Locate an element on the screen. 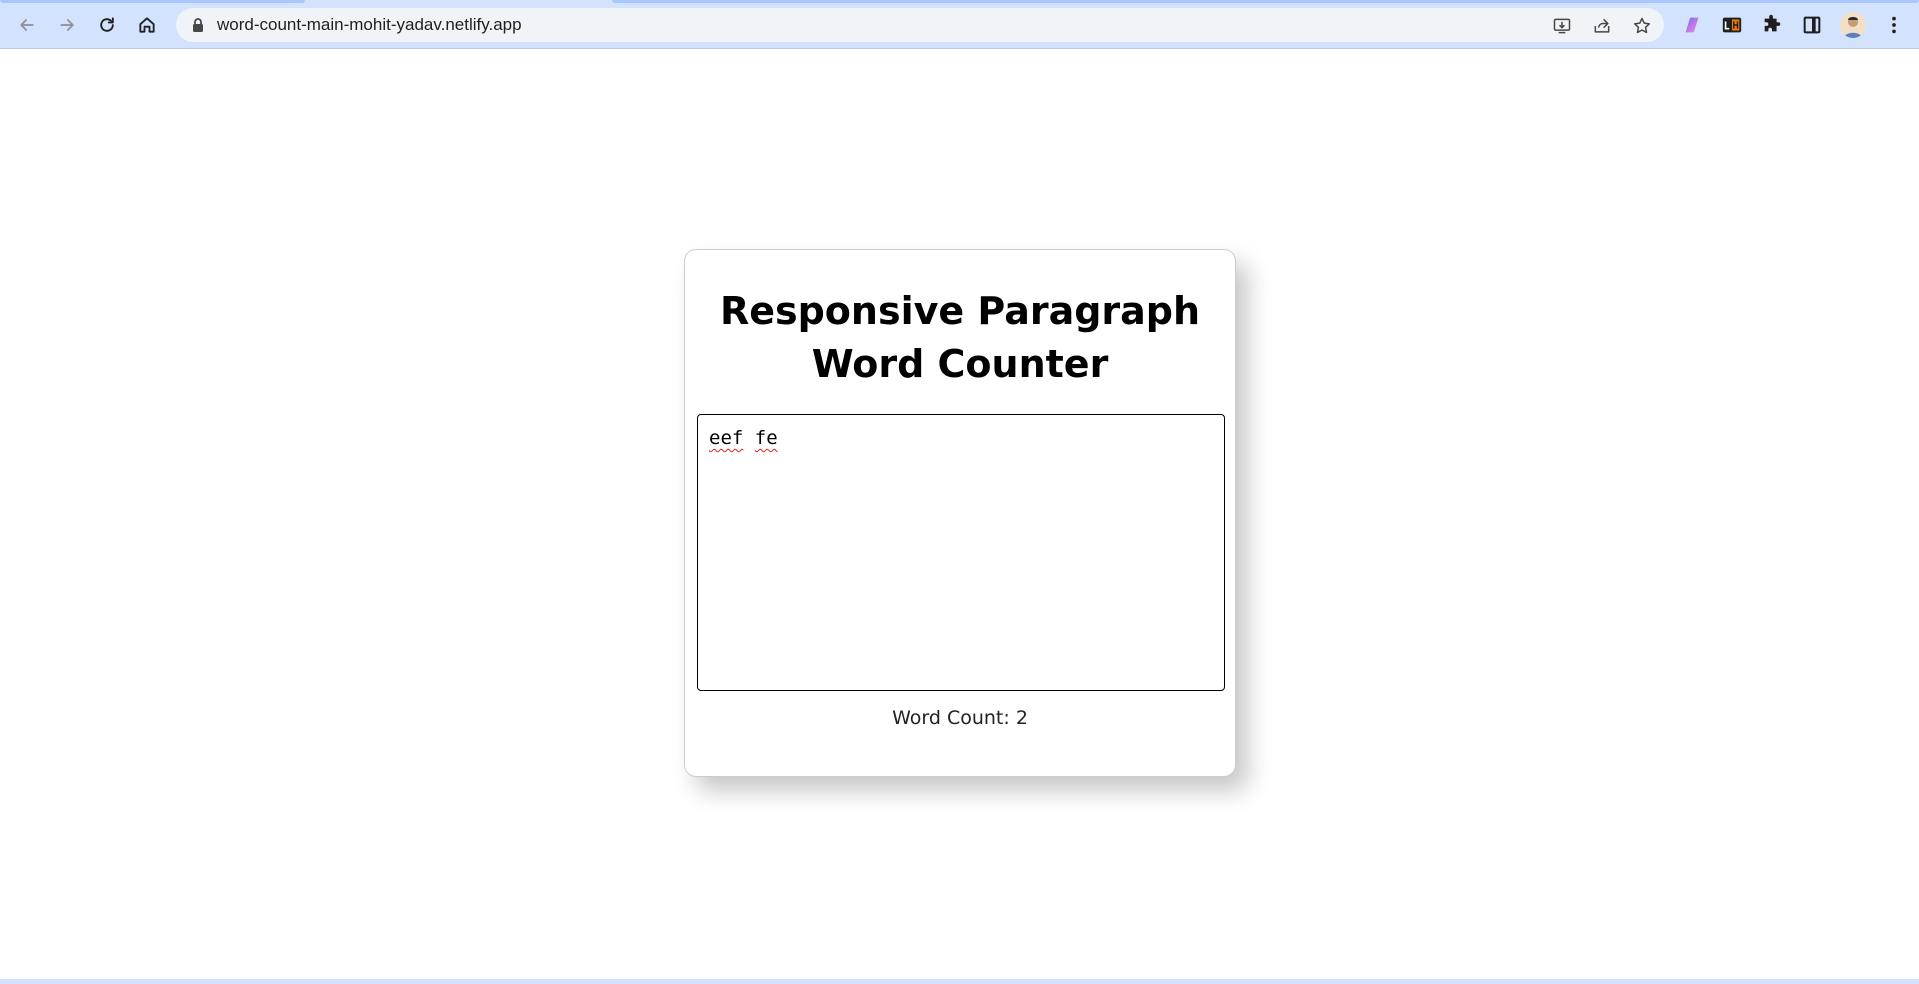 This screenshot has height=984, width=1919. avatar-icon is located at coordinates (1853, 25).